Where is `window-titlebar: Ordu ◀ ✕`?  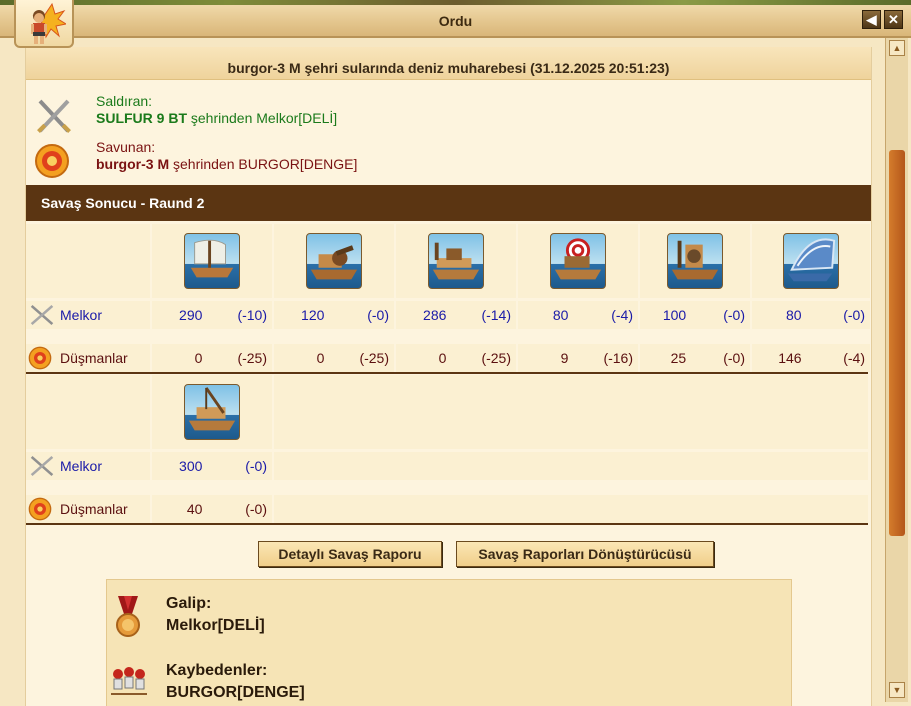
window-titlebar: Ordu ◀ ✕ is located at coordinates (455, 19).